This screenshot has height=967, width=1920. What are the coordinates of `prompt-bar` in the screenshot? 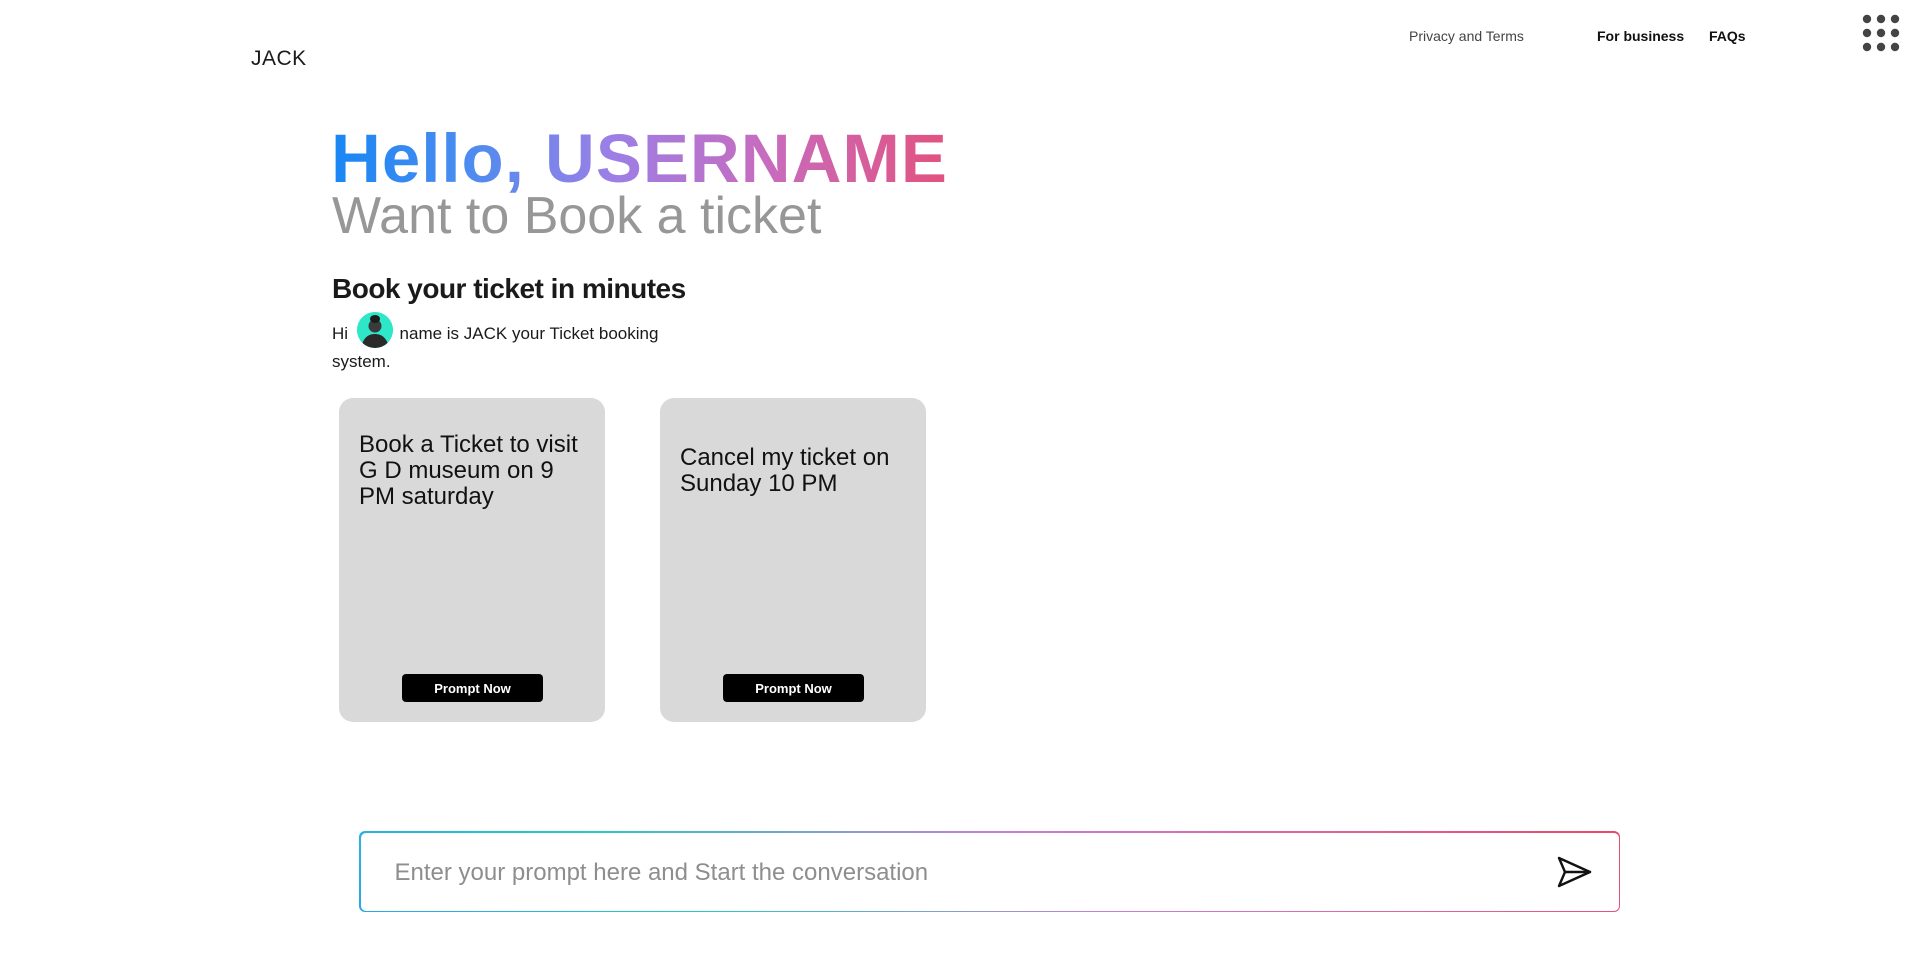 It's located at (989, 872).